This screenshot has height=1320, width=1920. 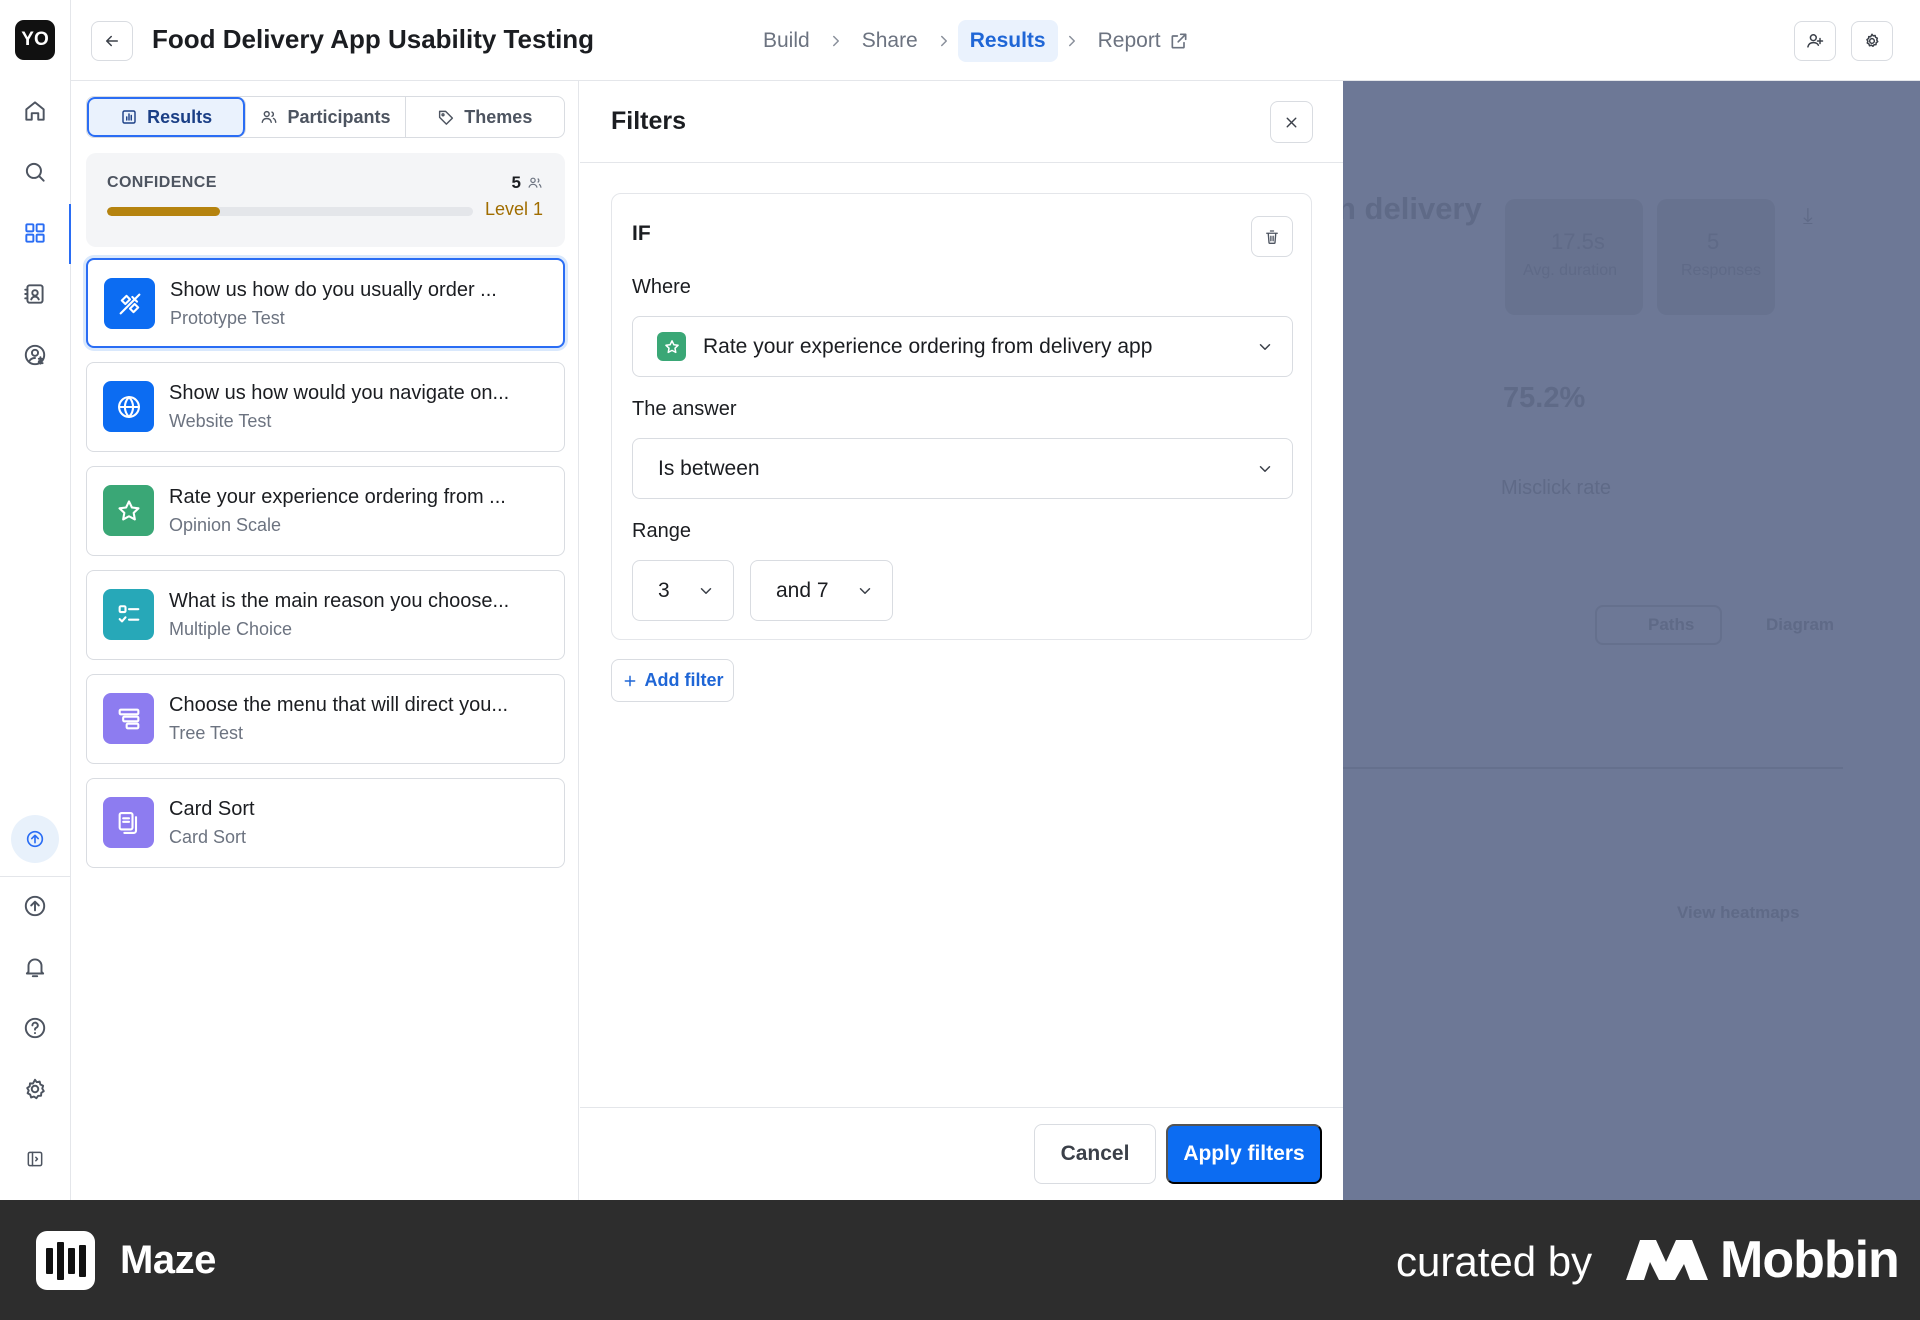 What do you see at coordinates (1179, 41) in the screenshot?
I see `external-link-icon` at bounding box center [1179, 41].